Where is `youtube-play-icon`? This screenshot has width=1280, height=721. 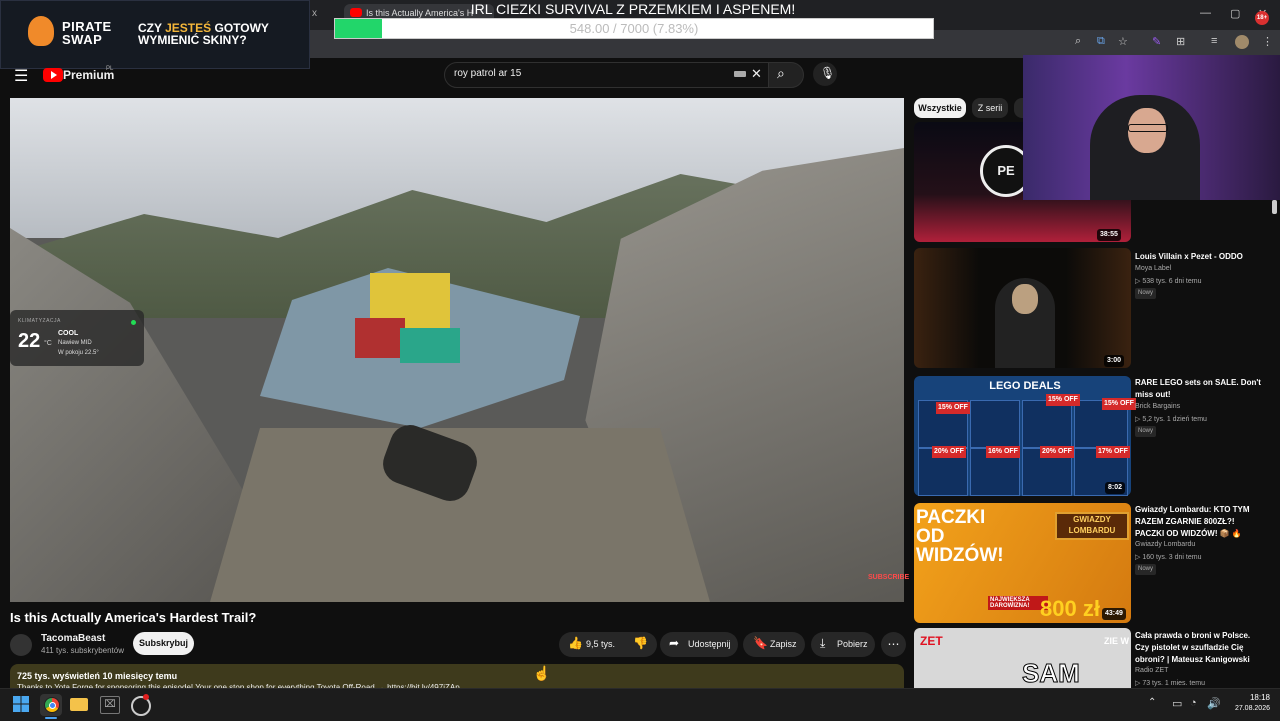 youtube-play-icon is located at coordinates (54, 75).